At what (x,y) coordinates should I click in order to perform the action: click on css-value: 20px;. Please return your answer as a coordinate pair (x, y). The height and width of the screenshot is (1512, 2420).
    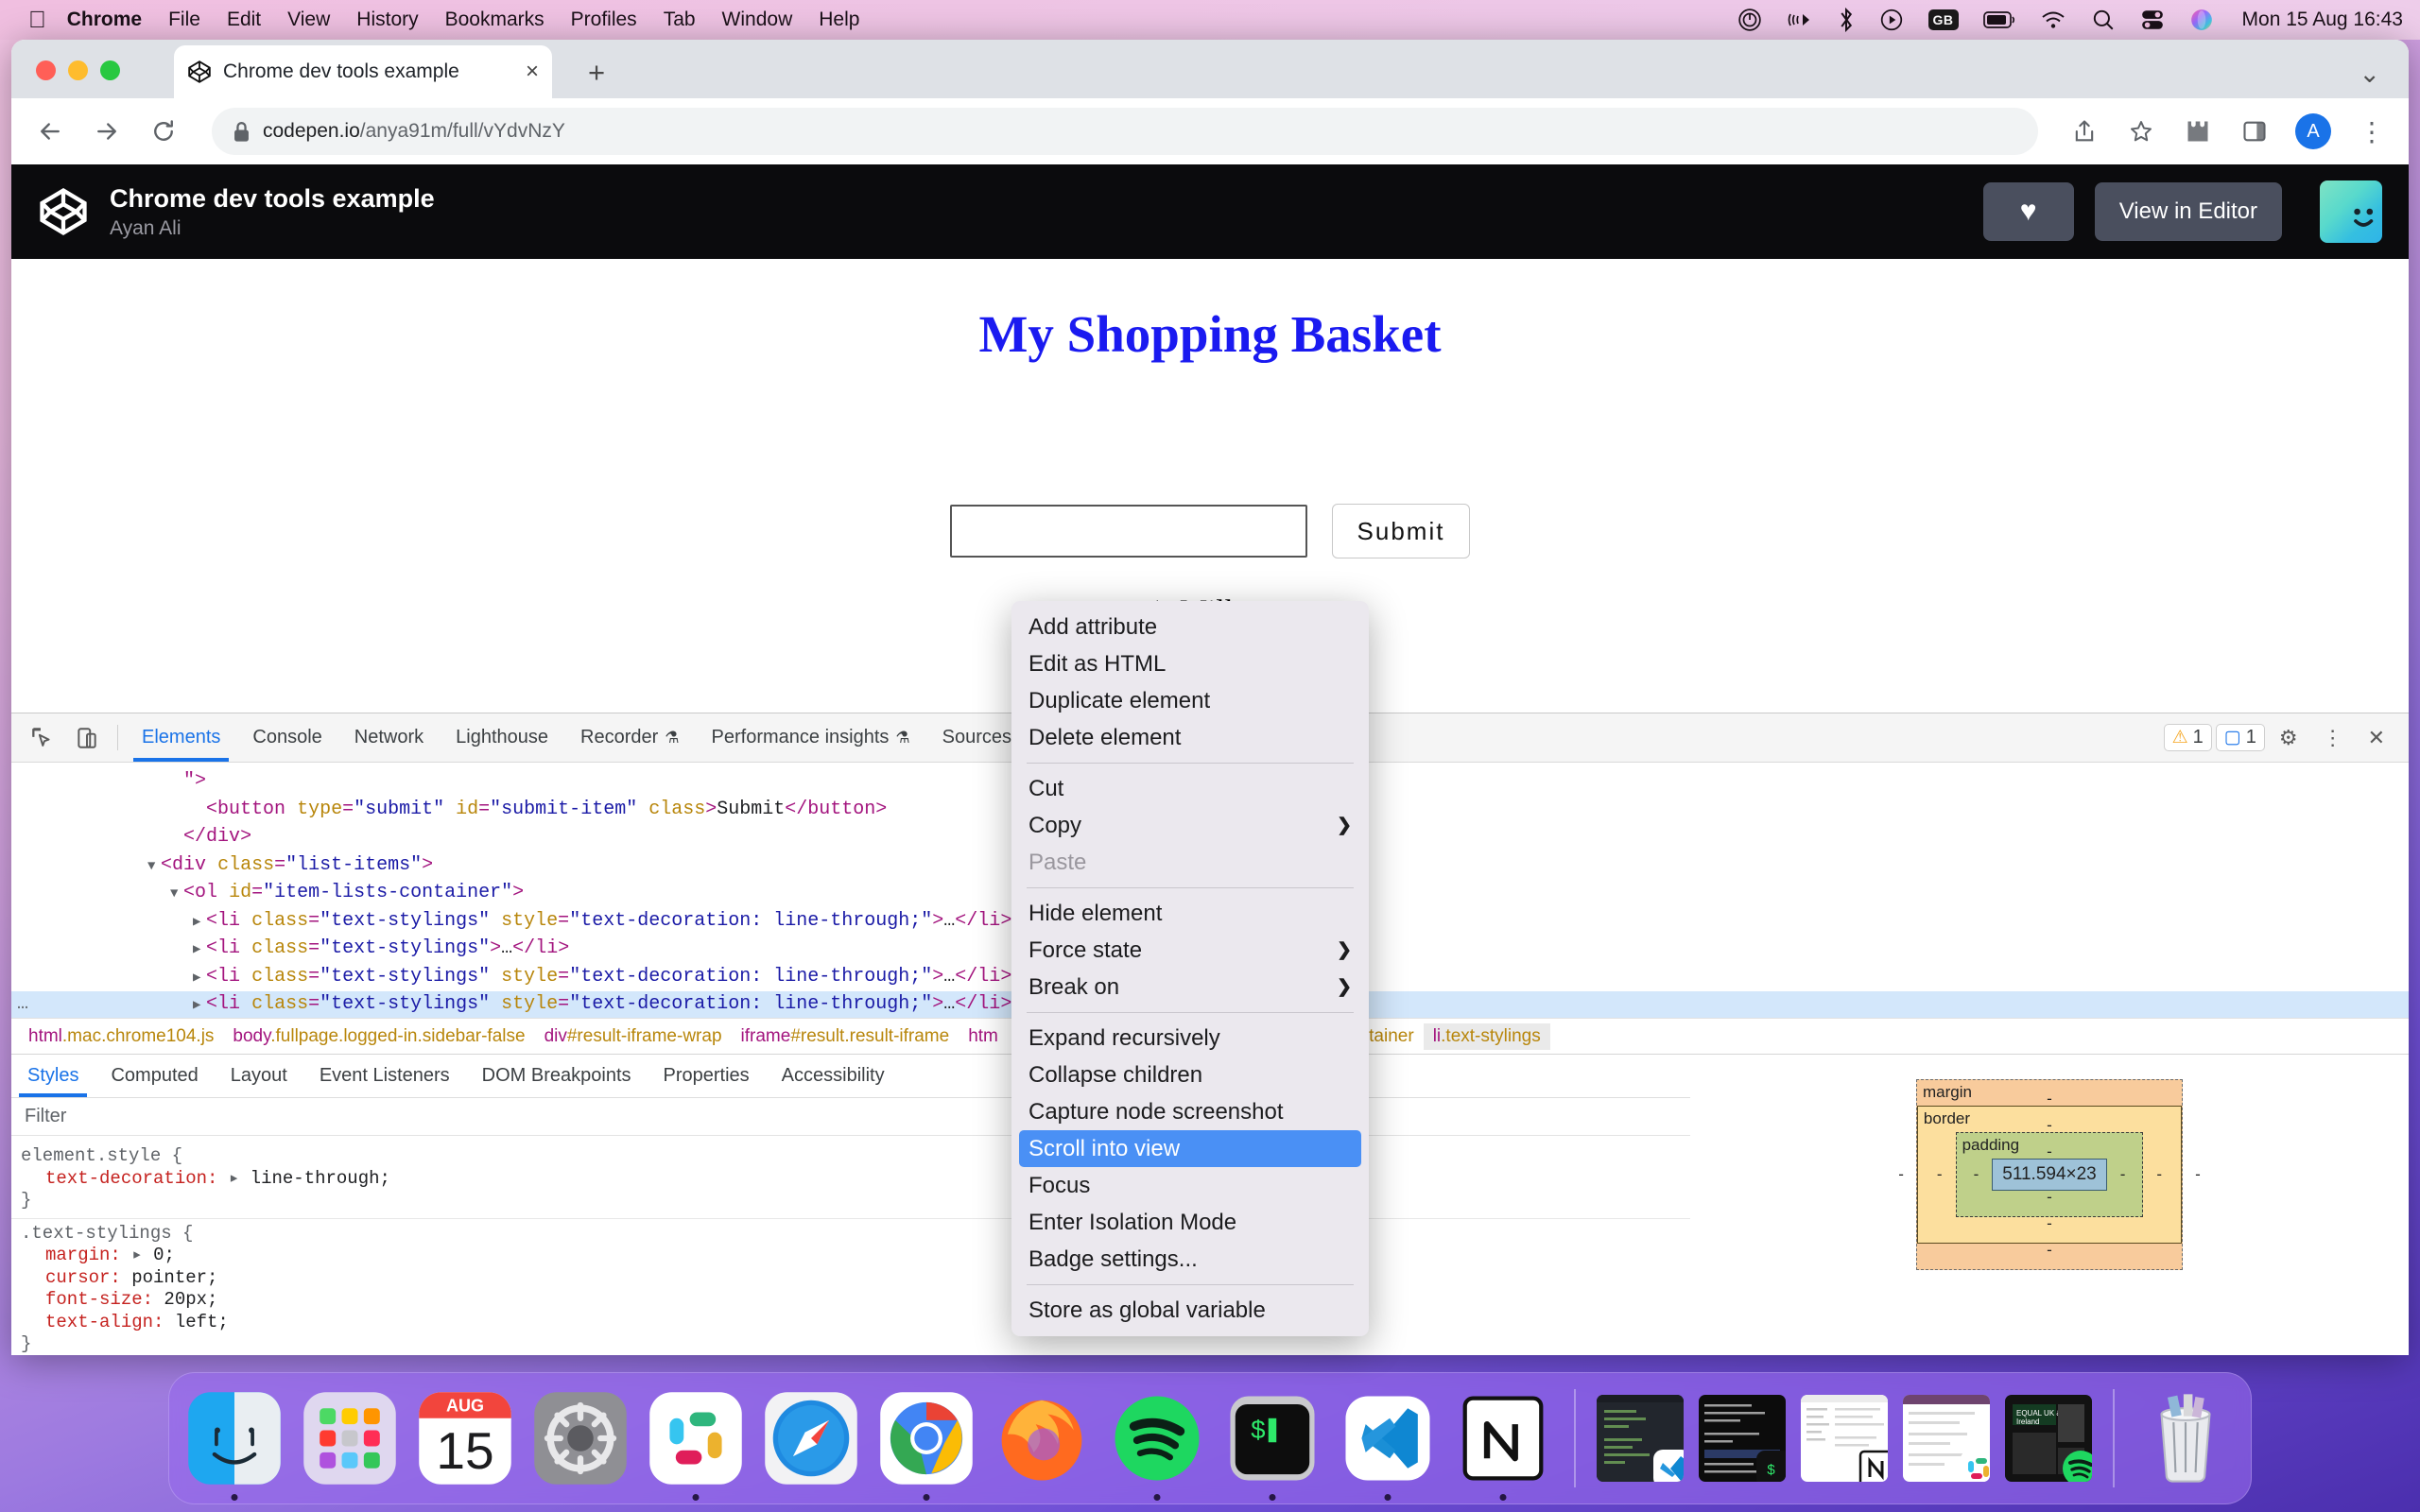
    Looking at the image, I should click on (185, 1299).